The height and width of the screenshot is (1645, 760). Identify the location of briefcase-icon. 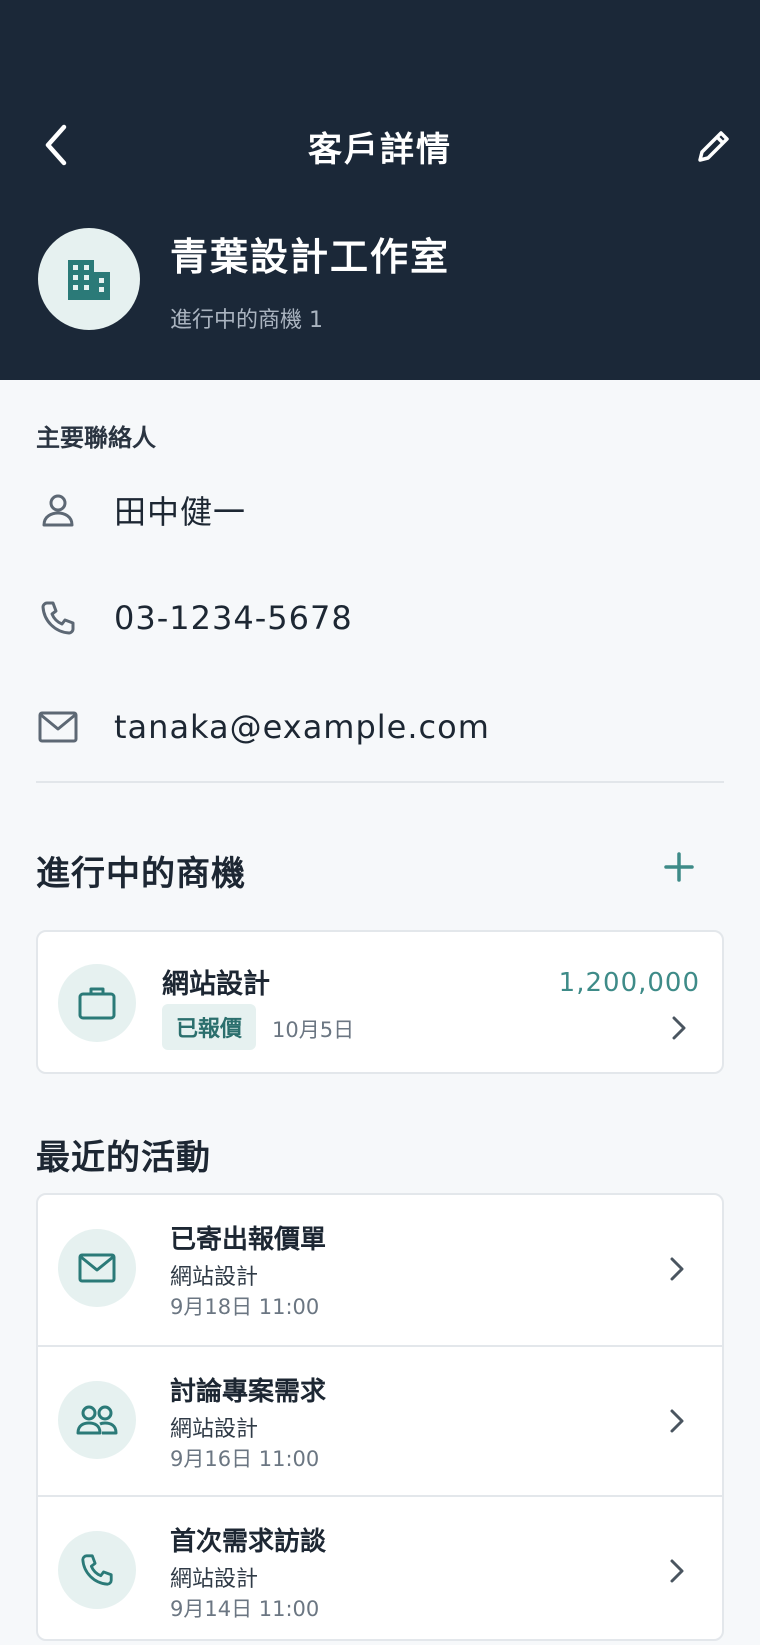
(97, 1003).